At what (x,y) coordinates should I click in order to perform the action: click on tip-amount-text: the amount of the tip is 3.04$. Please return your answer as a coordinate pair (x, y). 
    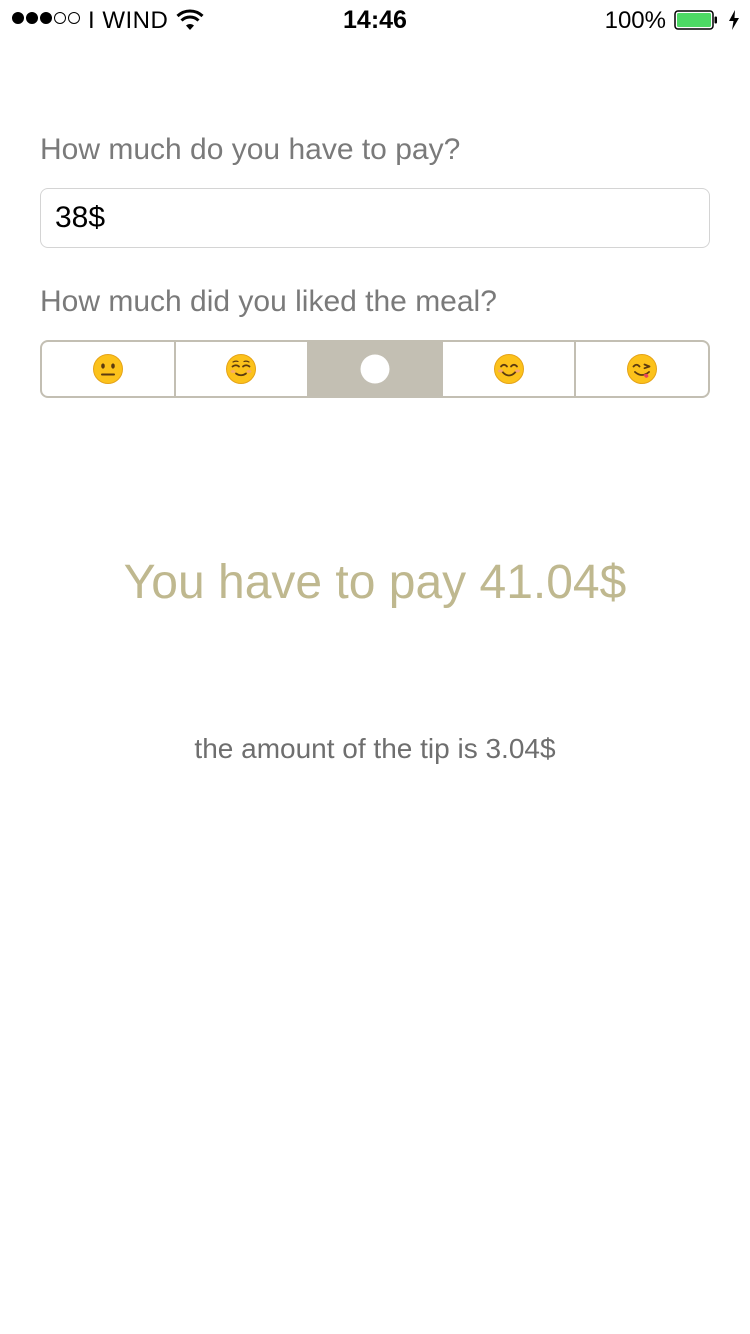
    Looking at the image, I should click on (375, 748).